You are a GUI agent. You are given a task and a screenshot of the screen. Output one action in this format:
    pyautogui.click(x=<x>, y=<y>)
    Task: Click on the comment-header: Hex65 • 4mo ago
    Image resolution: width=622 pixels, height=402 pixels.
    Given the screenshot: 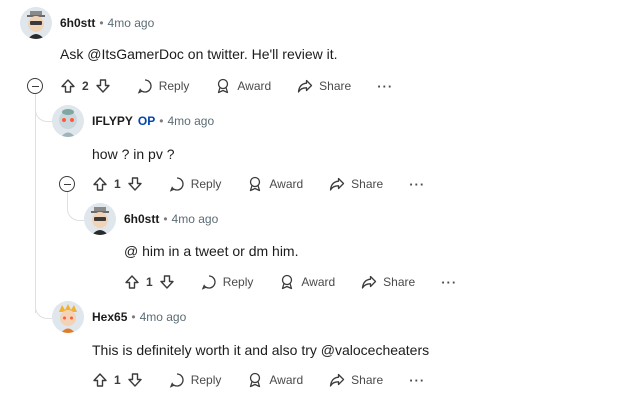 What is the action you would take?
    pyautogui.click(x=119, y=317)
    